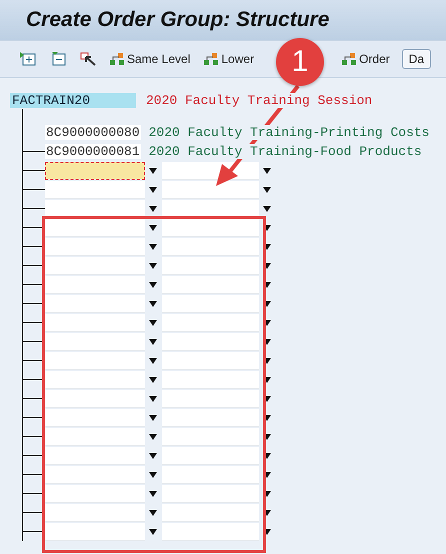 The height and width of the screenshot is (554, 446). I want to click on node-id: FACTRAIN20, so click(73, 100).